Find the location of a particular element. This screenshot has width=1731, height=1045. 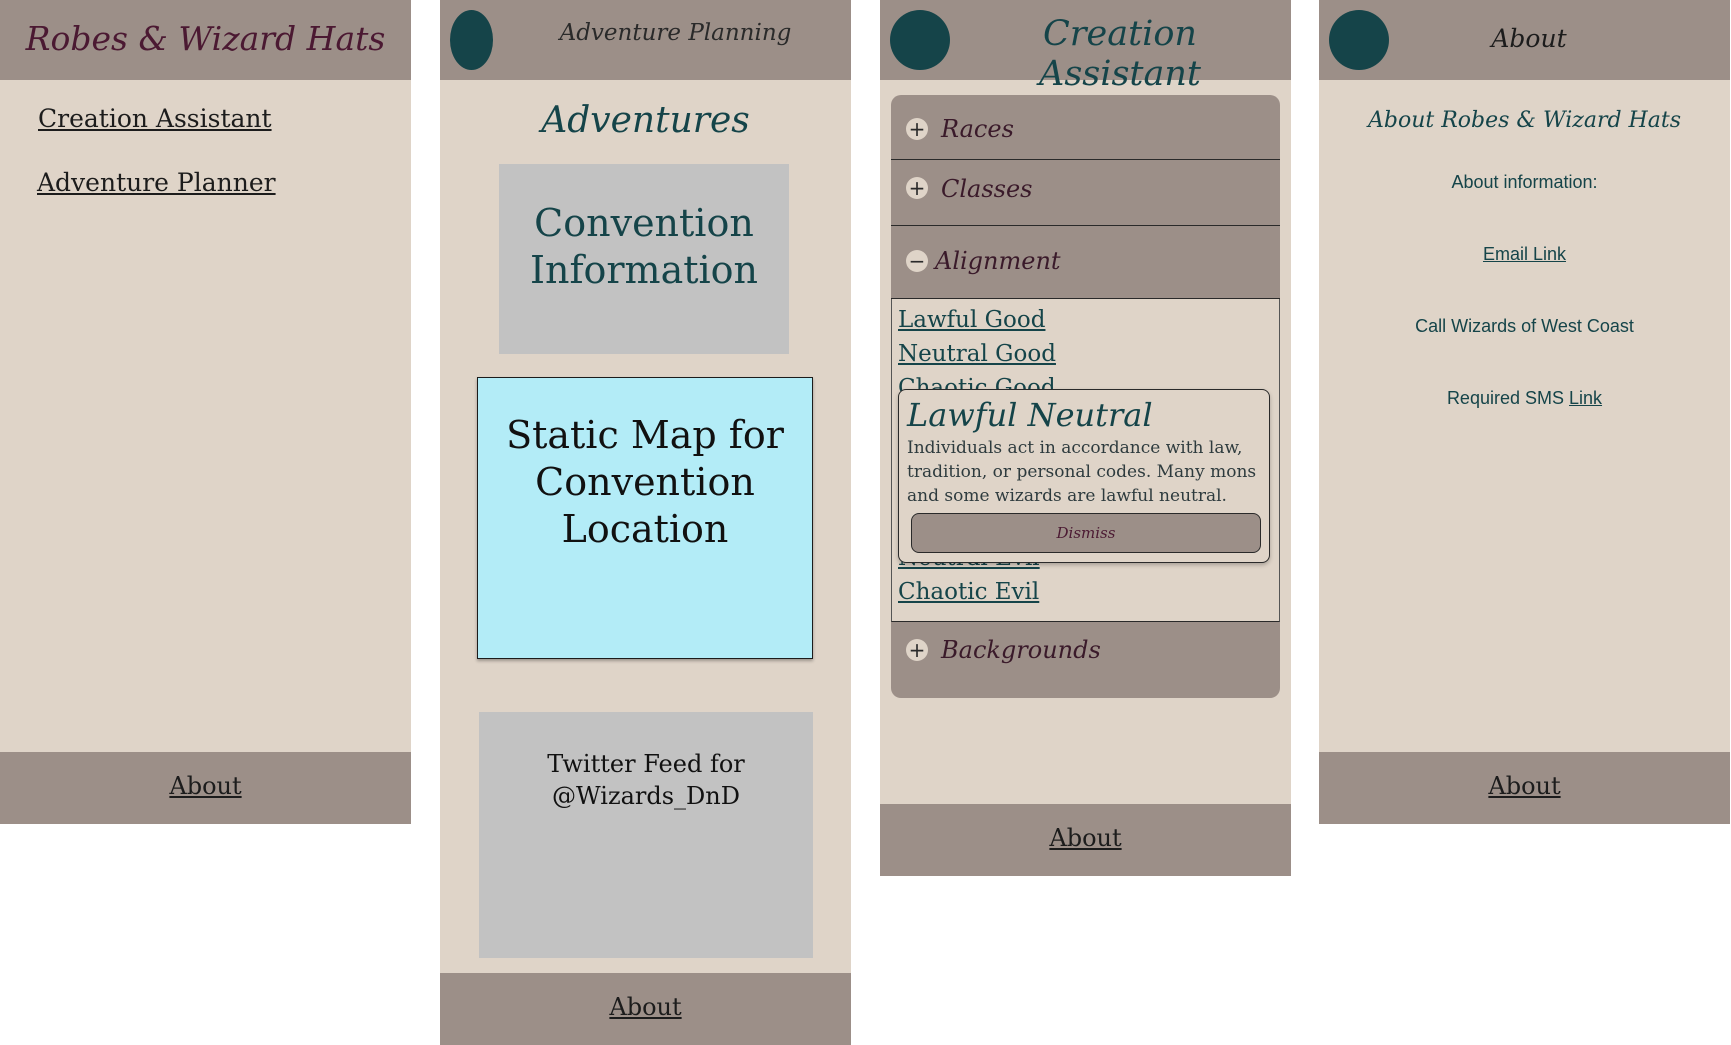

app-header: Creation Assistant is located at coordinates (1085, 47).